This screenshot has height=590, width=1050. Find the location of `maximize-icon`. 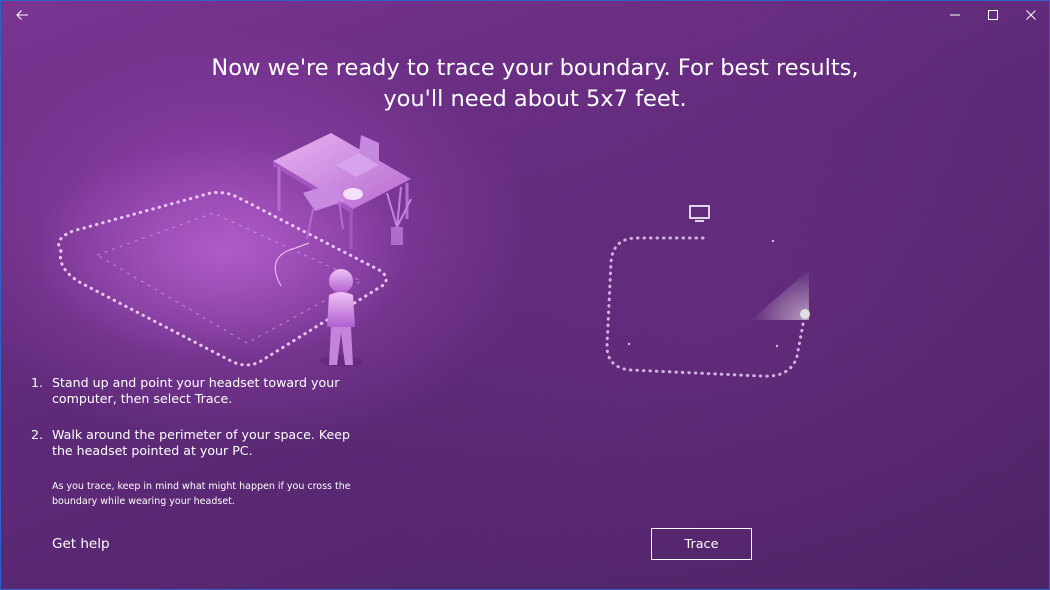

maximize-icon is located at coordinates (993, 15).